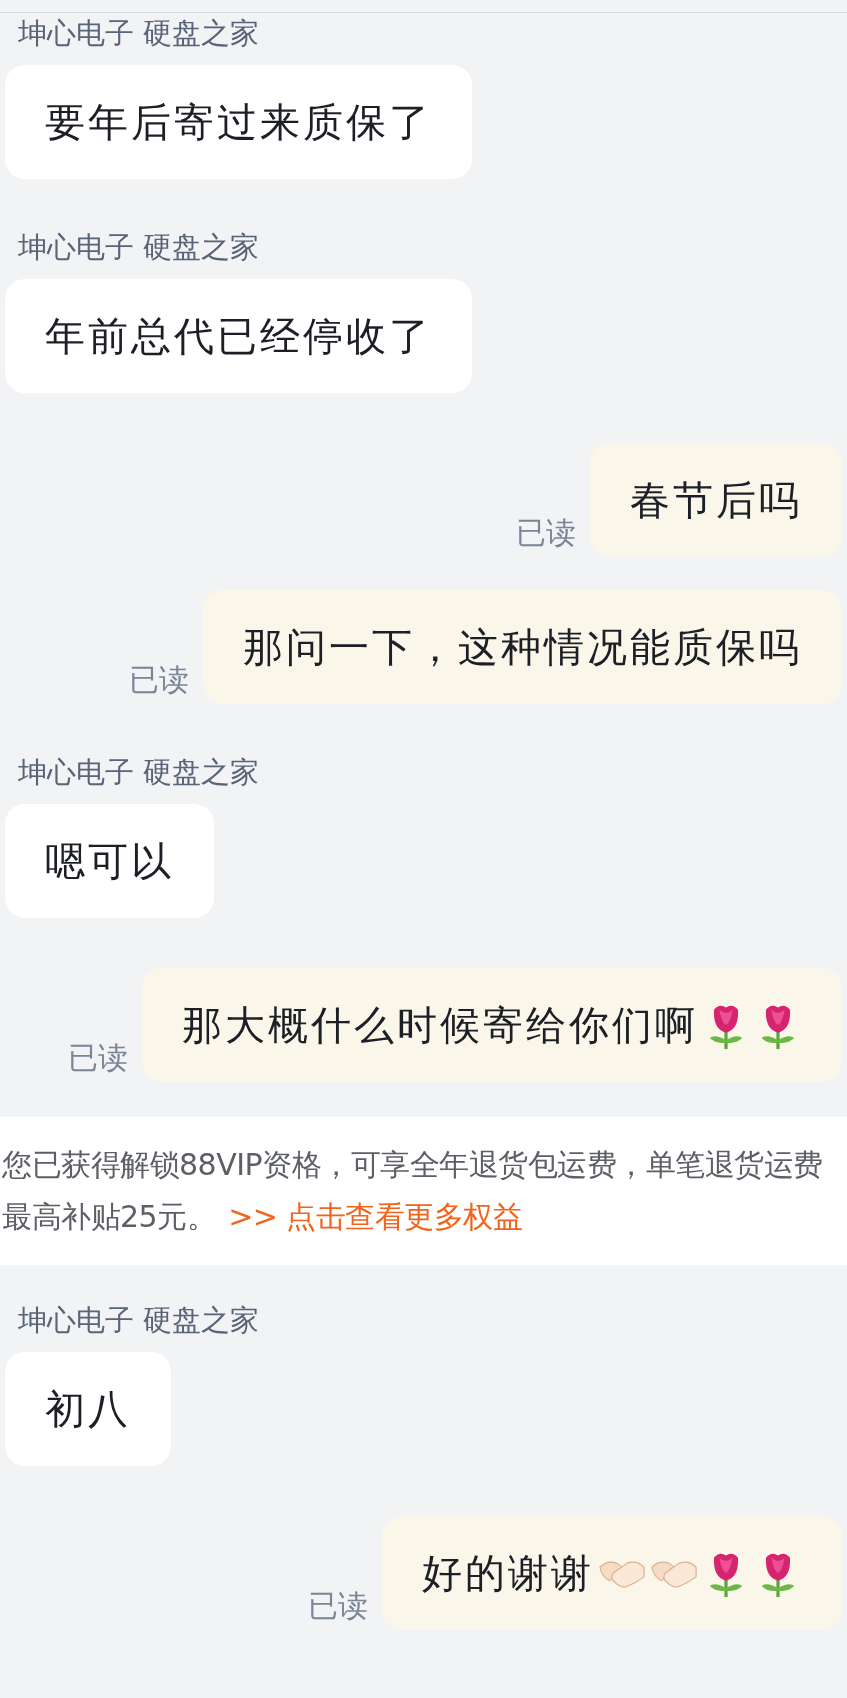 Image resolution: width=847 pixels, height=1698 pixels. I want to click on message-bubble: 嗯可以, so click(109, 861).